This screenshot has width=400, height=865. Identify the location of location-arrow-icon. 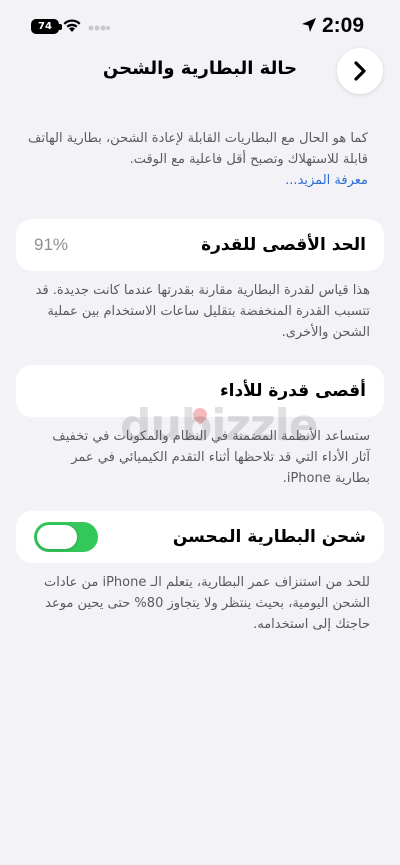
(309, 25).